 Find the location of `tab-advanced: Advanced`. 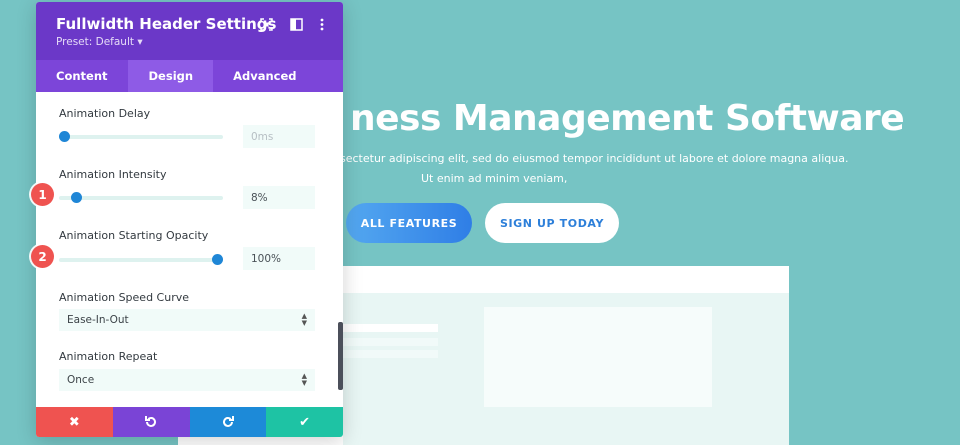

tab-advanced: Advanced is located at coordinates (264, 76).